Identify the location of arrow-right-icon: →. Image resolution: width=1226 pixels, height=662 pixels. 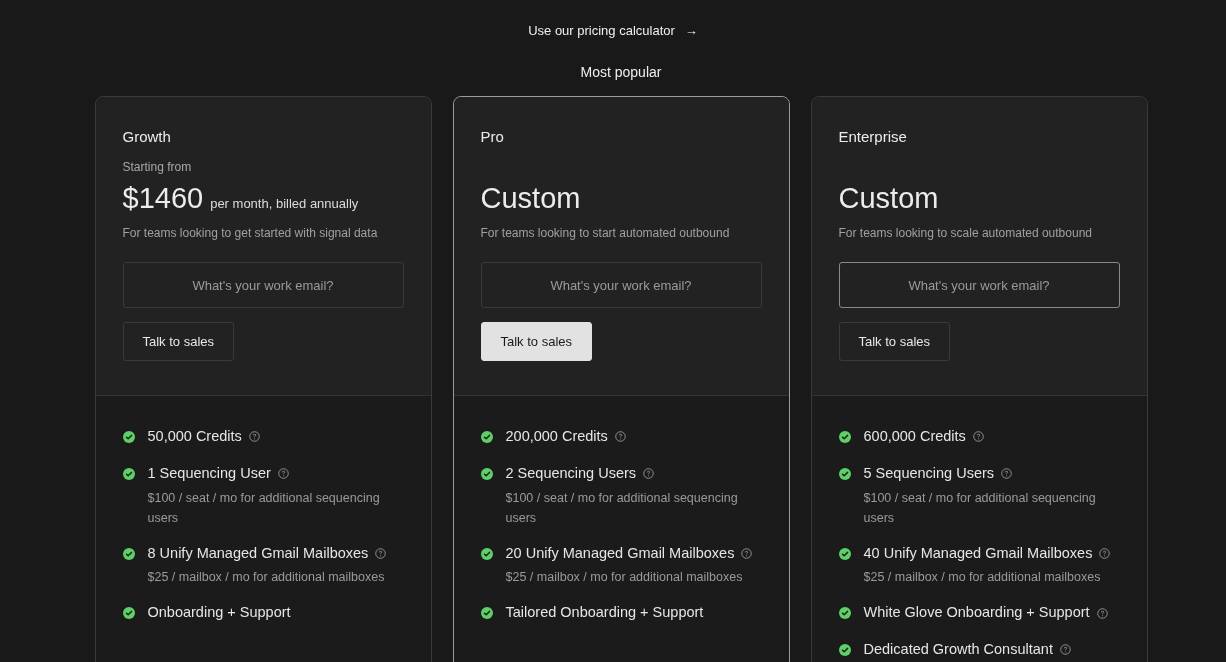
(691, 31).